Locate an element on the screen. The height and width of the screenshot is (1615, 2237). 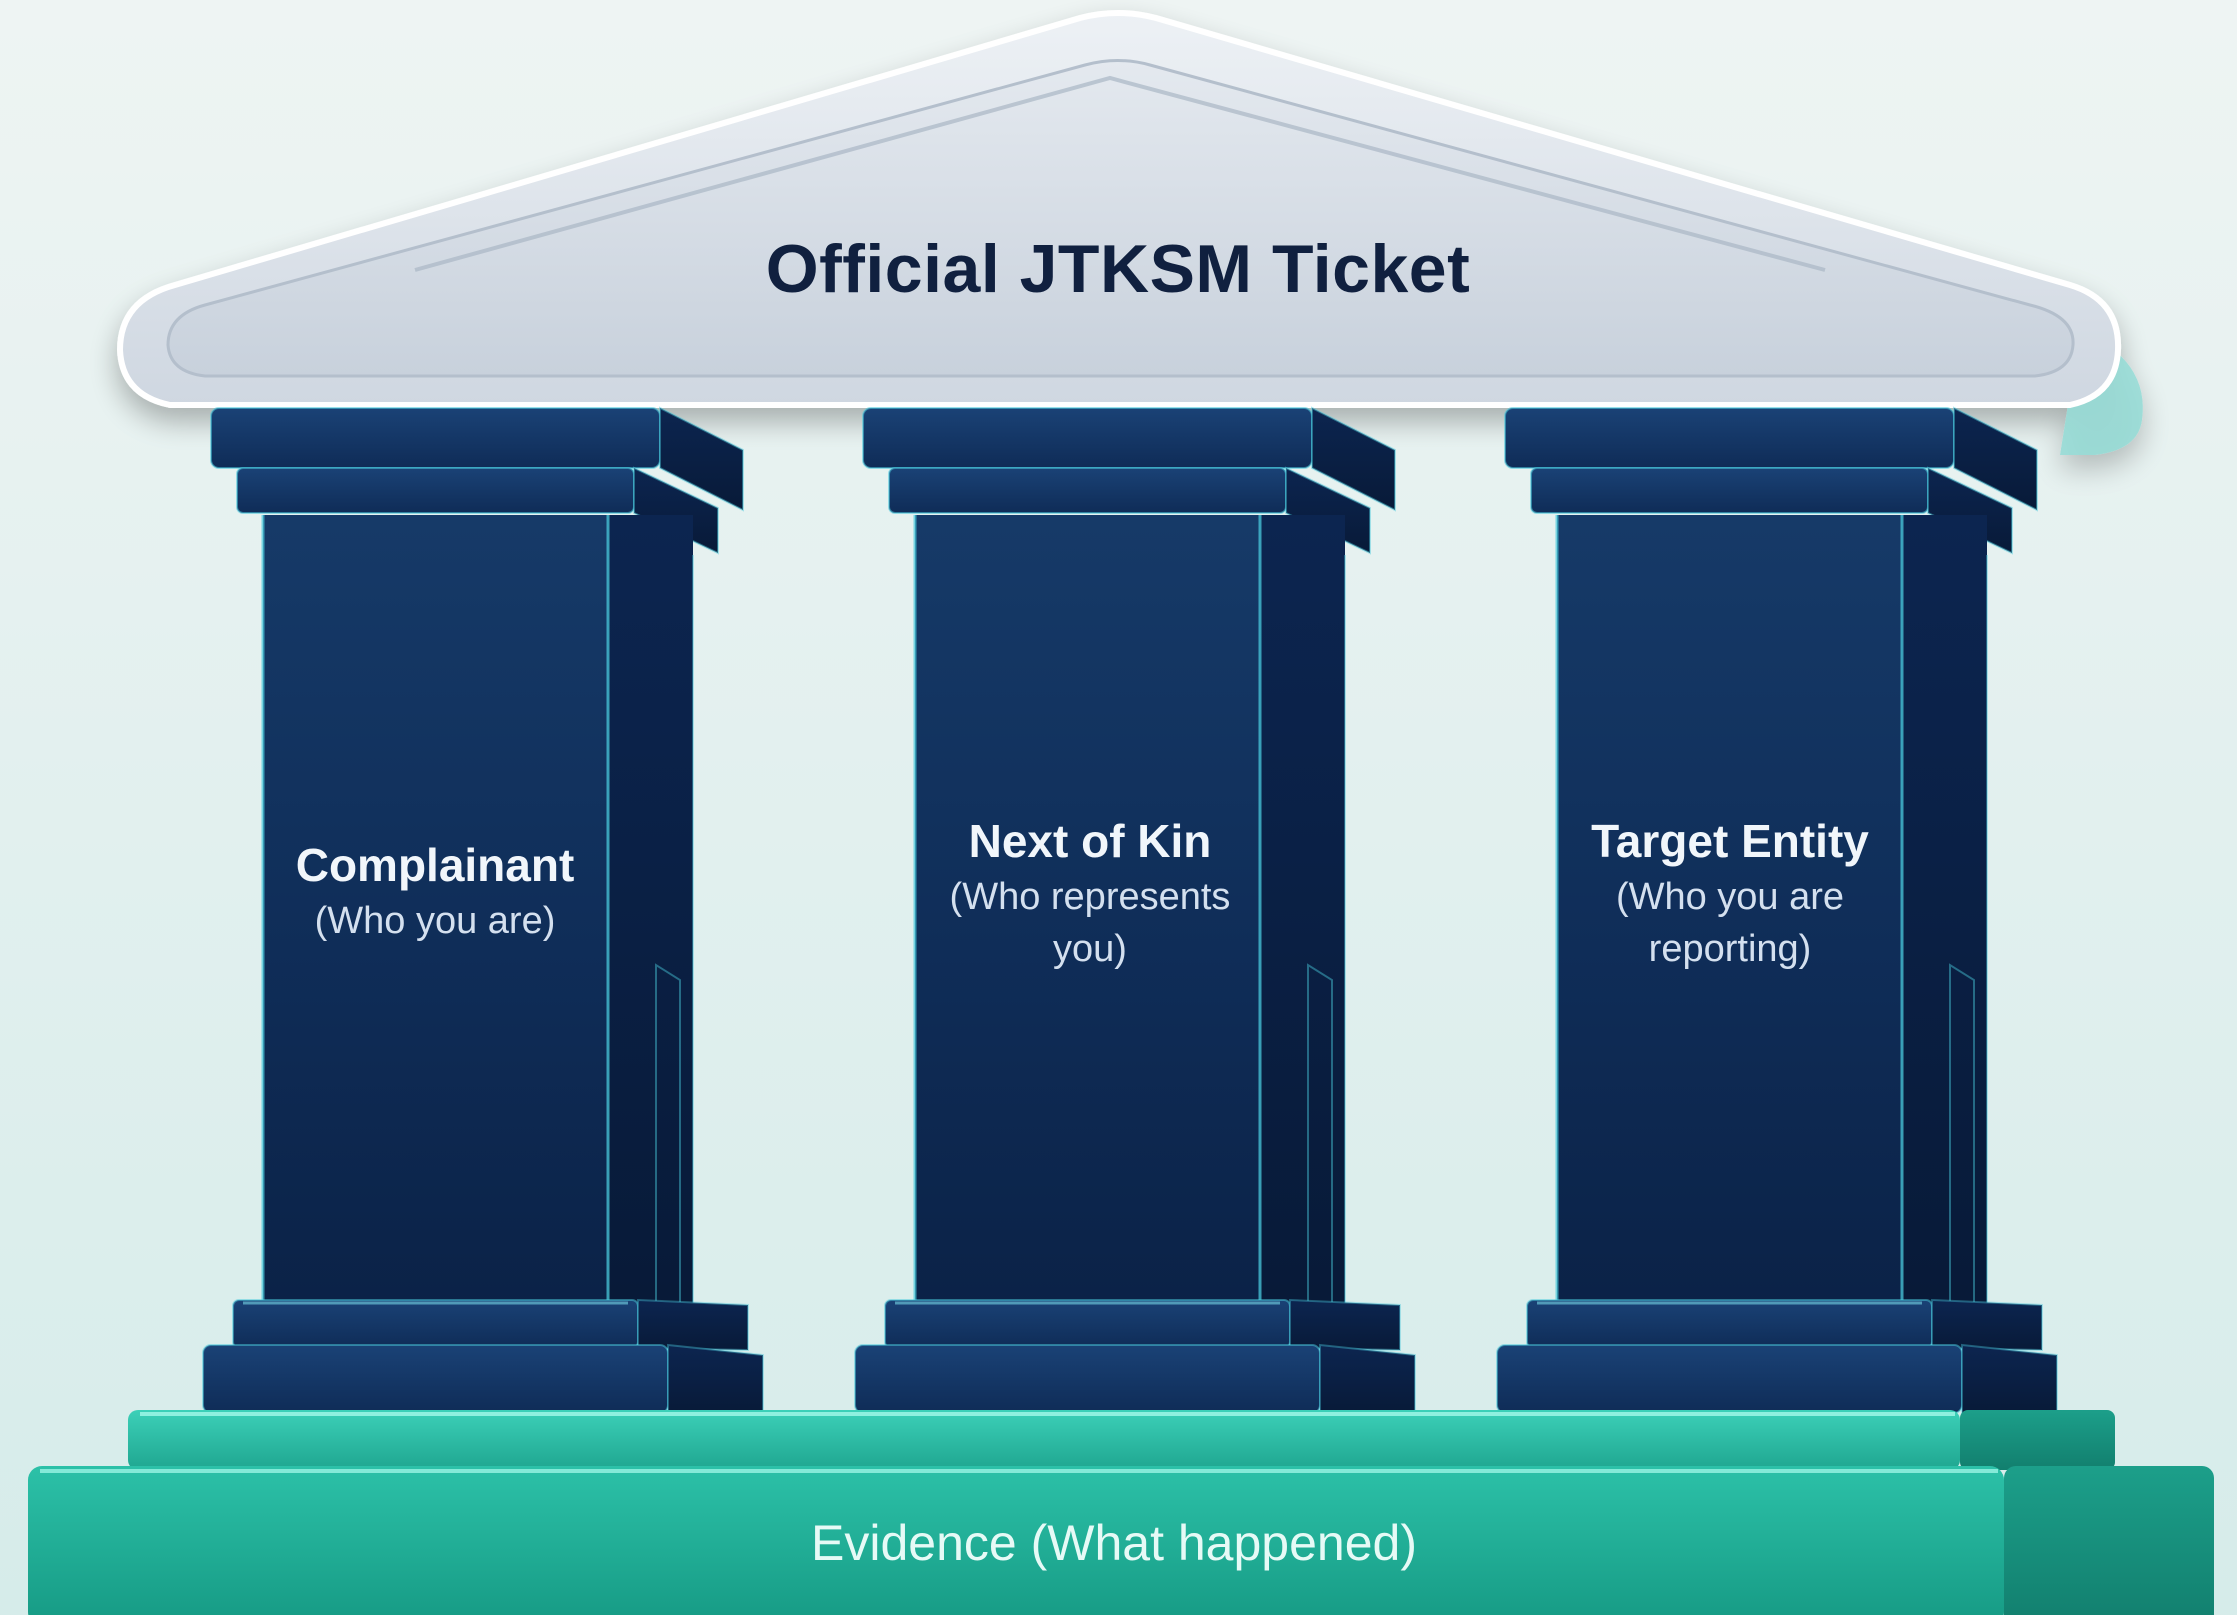
pillar-complainant-subtitle: (Who you are) is located at coordinates (435, 921).